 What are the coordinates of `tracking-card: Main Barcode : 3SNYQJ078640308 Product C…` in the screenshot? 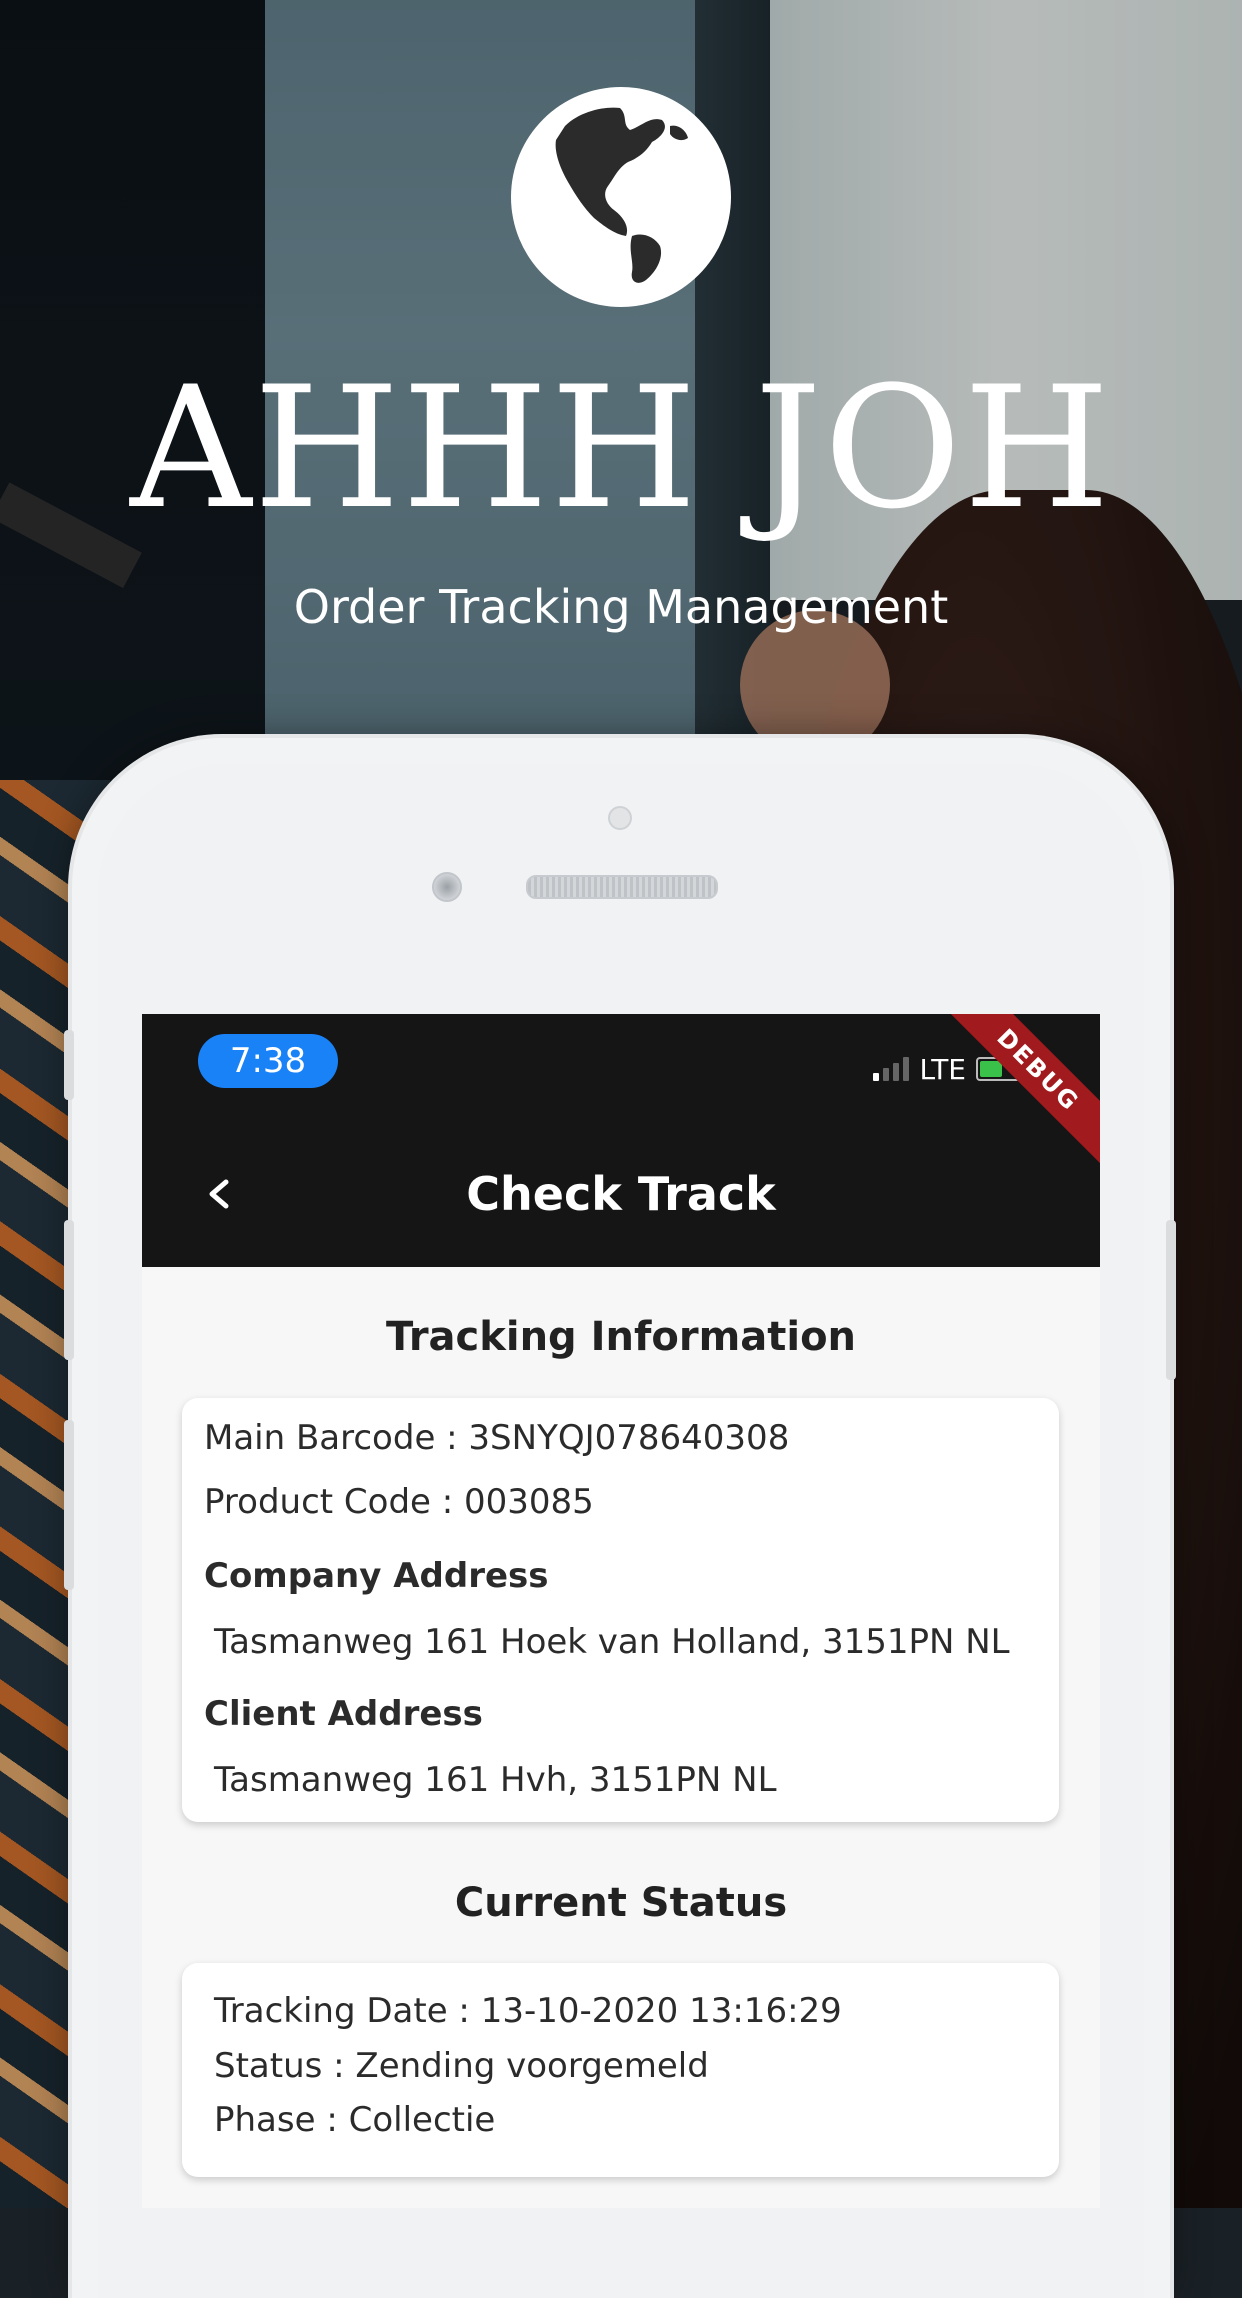 It's located at (620, 1610).